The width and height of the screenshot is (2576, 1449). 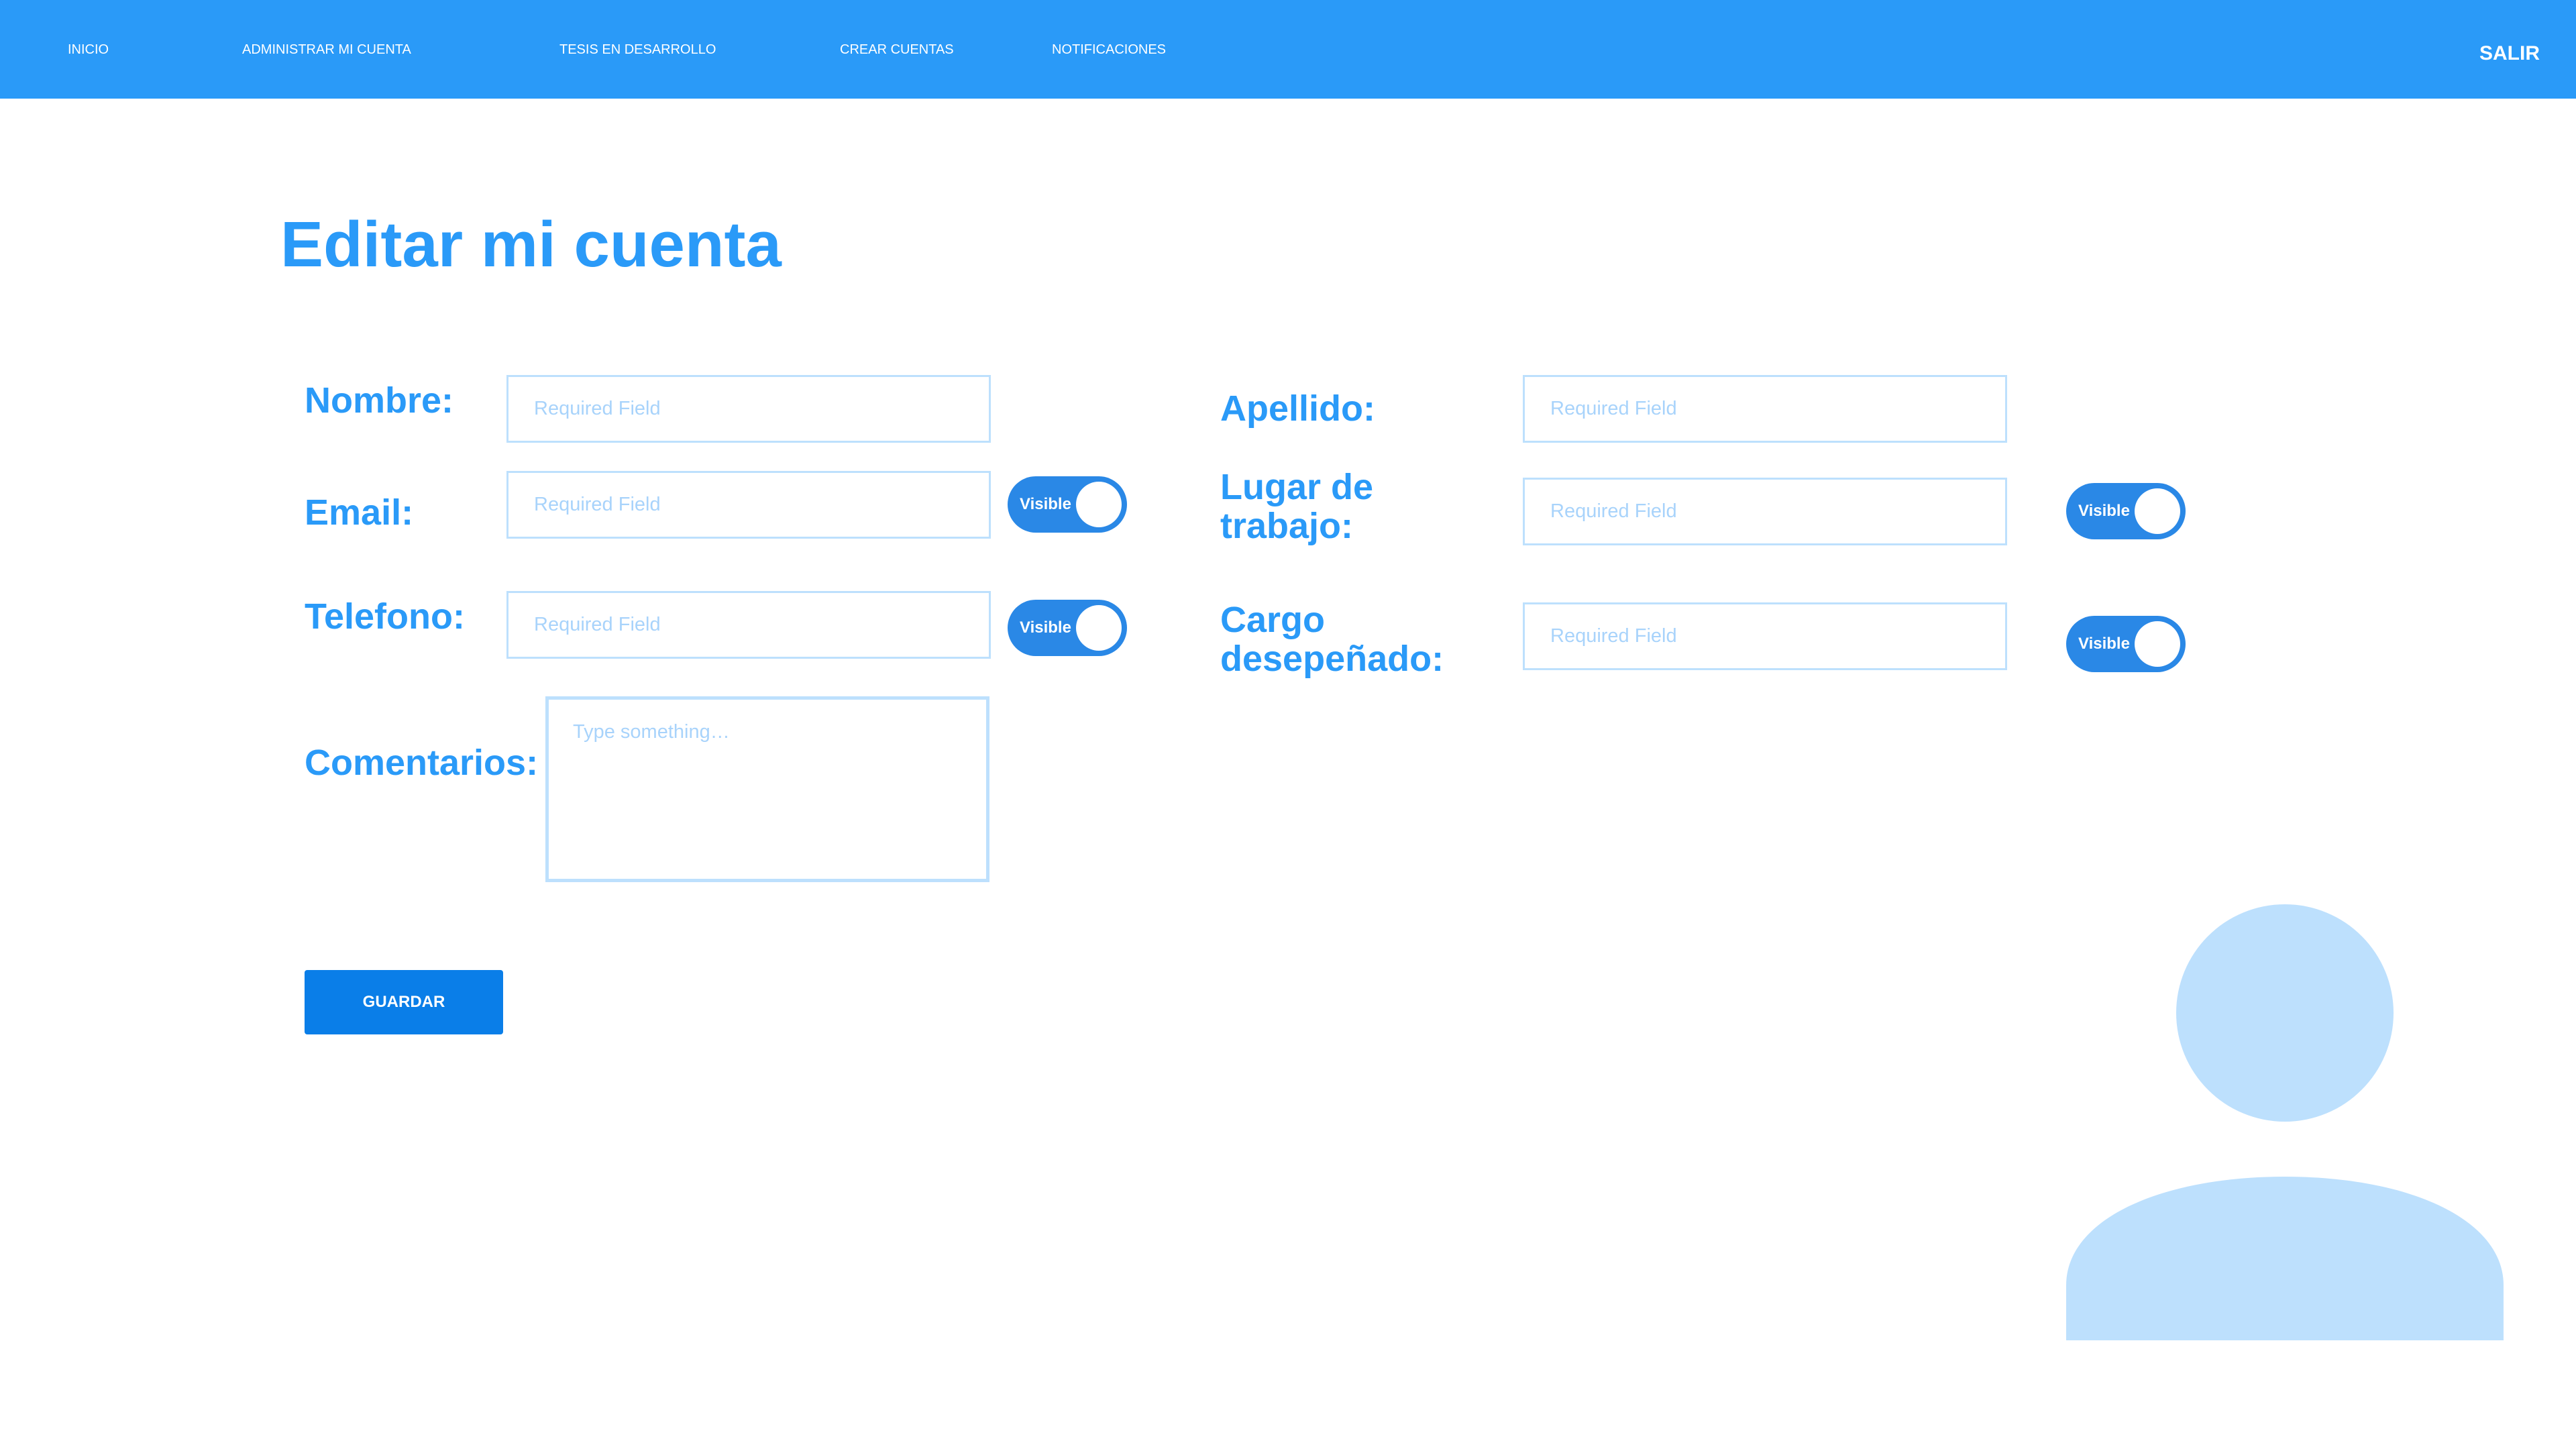 What do you see at coordinates (1109, 50) in the screenshot?
I see `nav-item-notificaciones: NOTIFICACIONES` at bounding box center [1109, 50].